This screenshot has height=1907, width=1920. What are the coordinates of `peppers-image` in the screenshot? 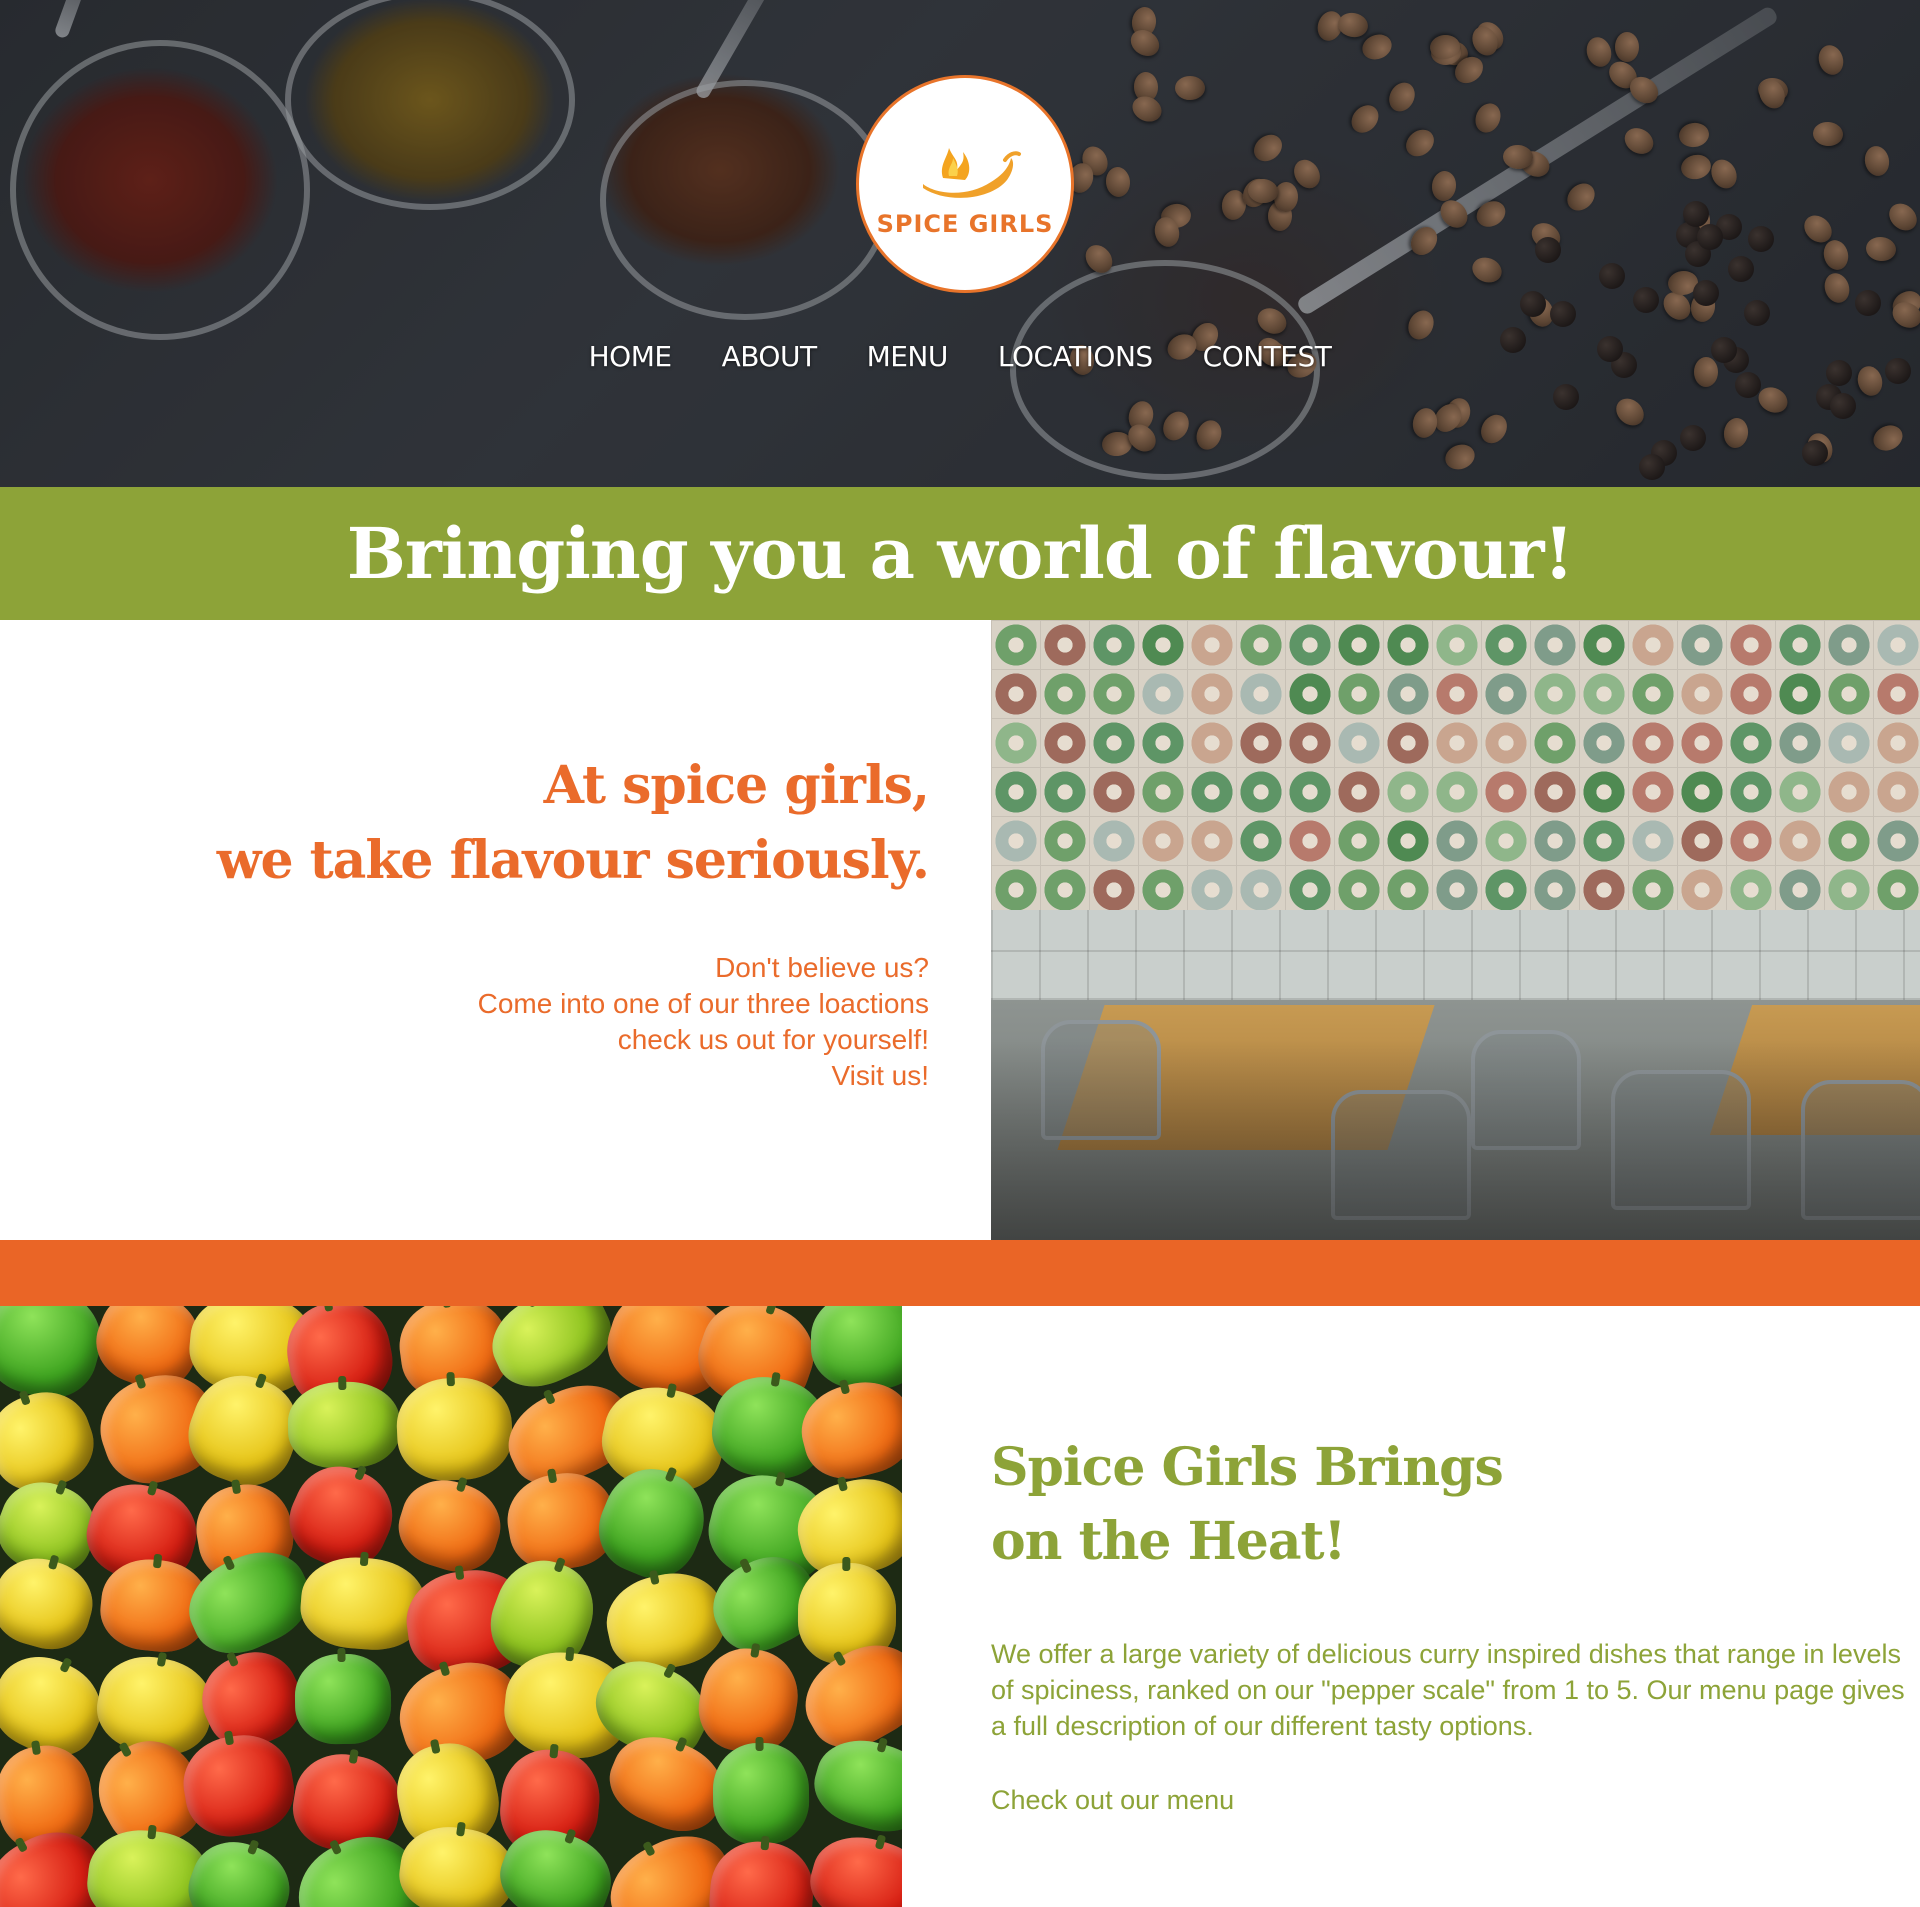 It's located at (451, 1606).